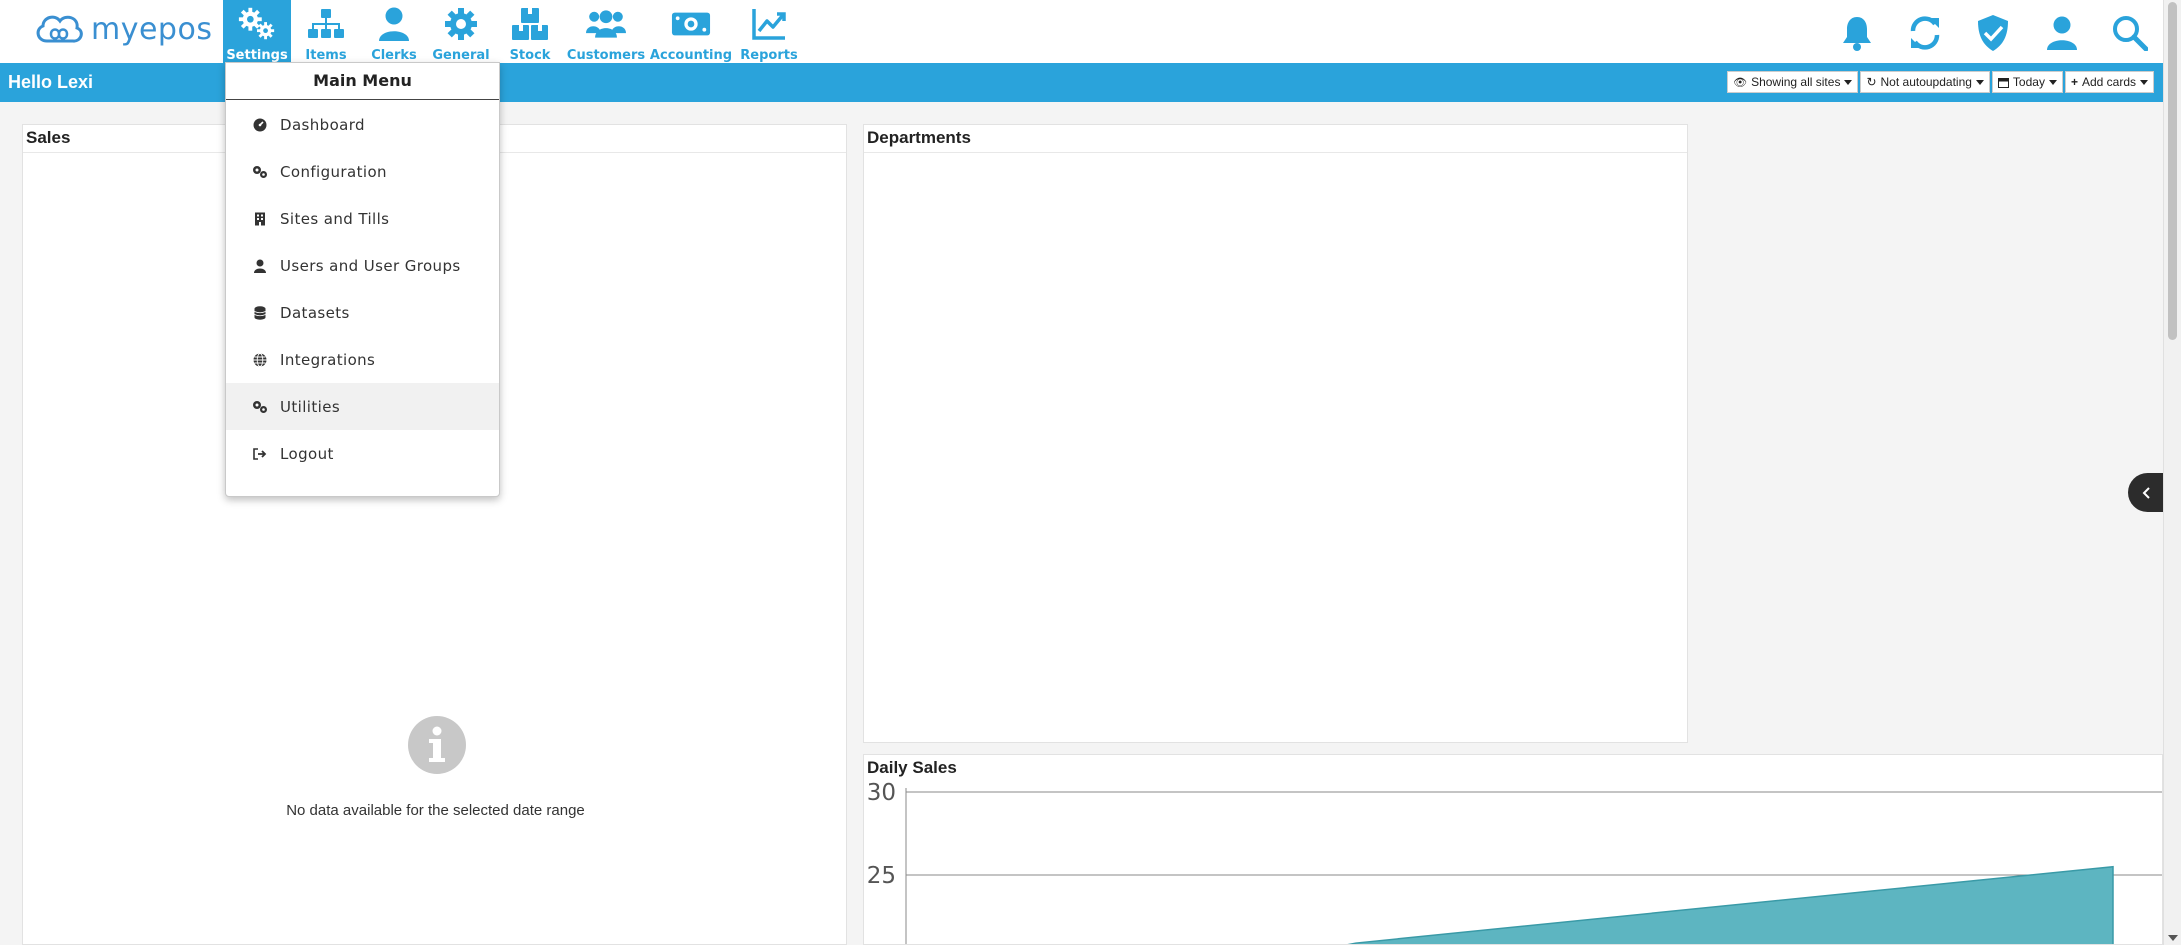 The image size is (2181, 945). I want to click on add-cards-dropdown: + Add cards, so click(2109, 82).